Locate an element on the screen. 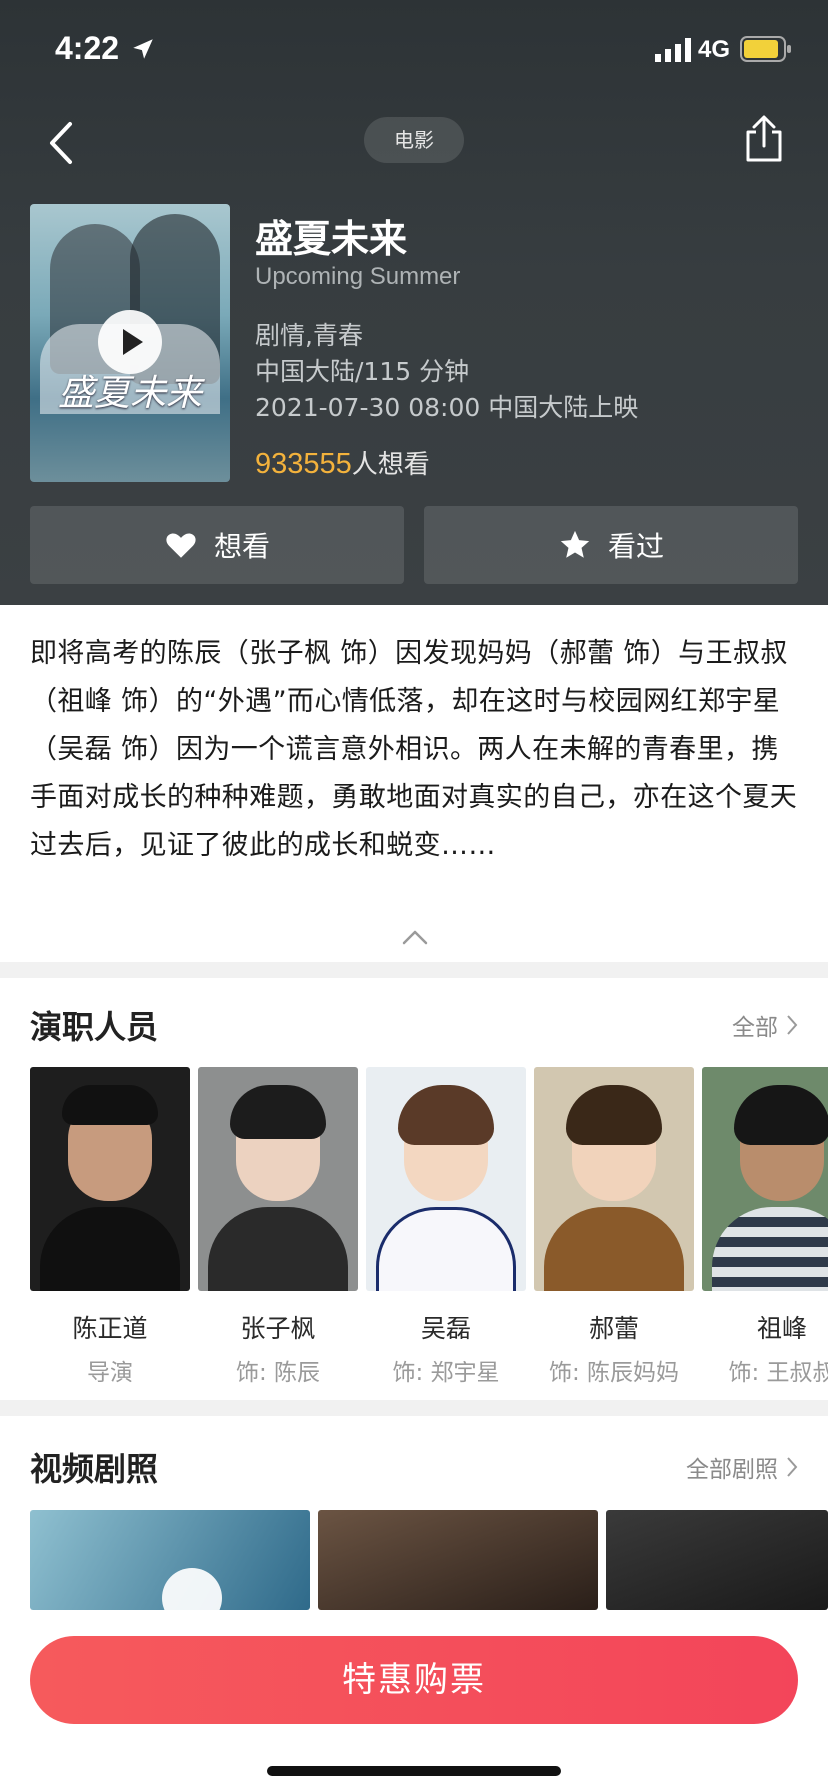  cast-card: 陈正道 导演 is located at coordinates (110, 1227).